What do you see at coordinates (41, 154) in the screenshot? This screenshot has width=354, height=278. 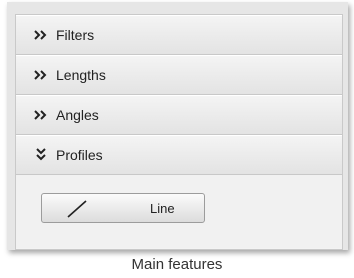 I see `double-chevron-down-icon` at bounding box center [41, 154].